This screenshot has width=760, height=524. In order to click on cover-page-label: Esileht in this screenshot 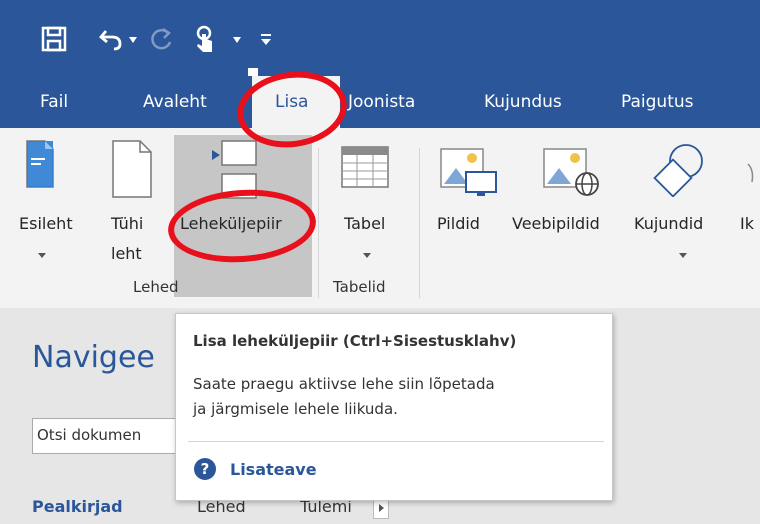, I will do `click(46, 223)`.